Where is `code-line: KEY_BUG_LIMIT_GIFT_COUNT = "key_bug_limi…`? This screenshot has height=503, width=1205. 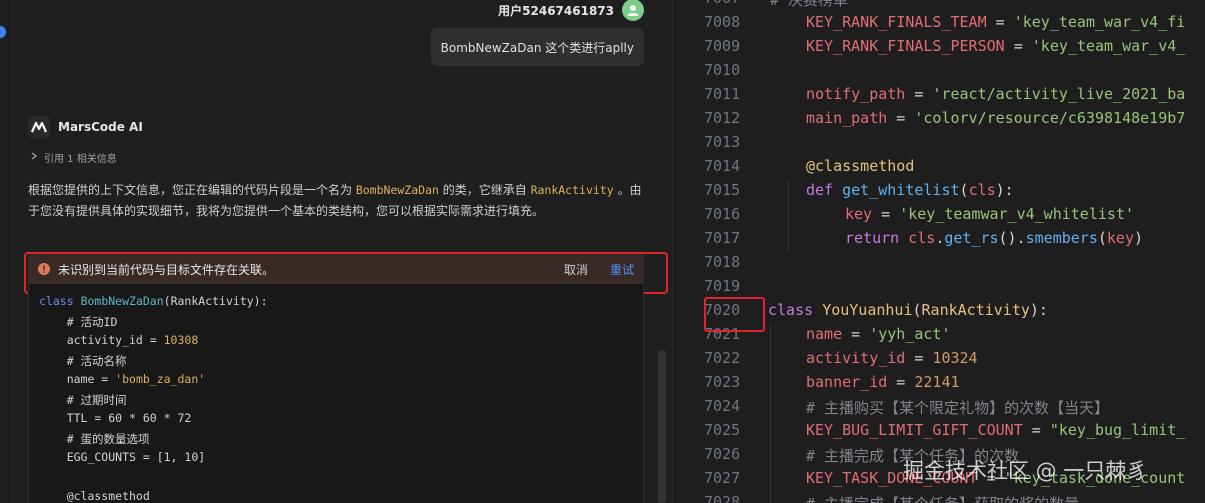
code-line: KEY_BUG_LIMIT_GIFT_COUNT = "key_bug_limi… is located at coordinates (996, 430).